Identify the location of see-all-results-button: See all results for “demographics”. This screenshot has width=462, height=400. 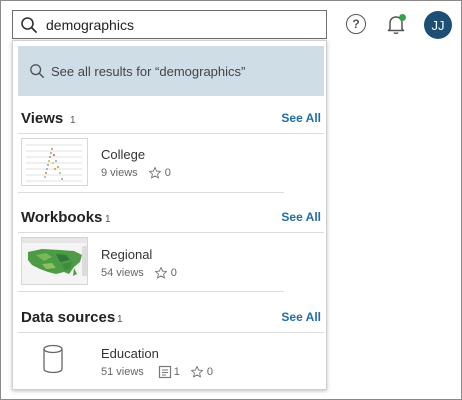
(171, 71).